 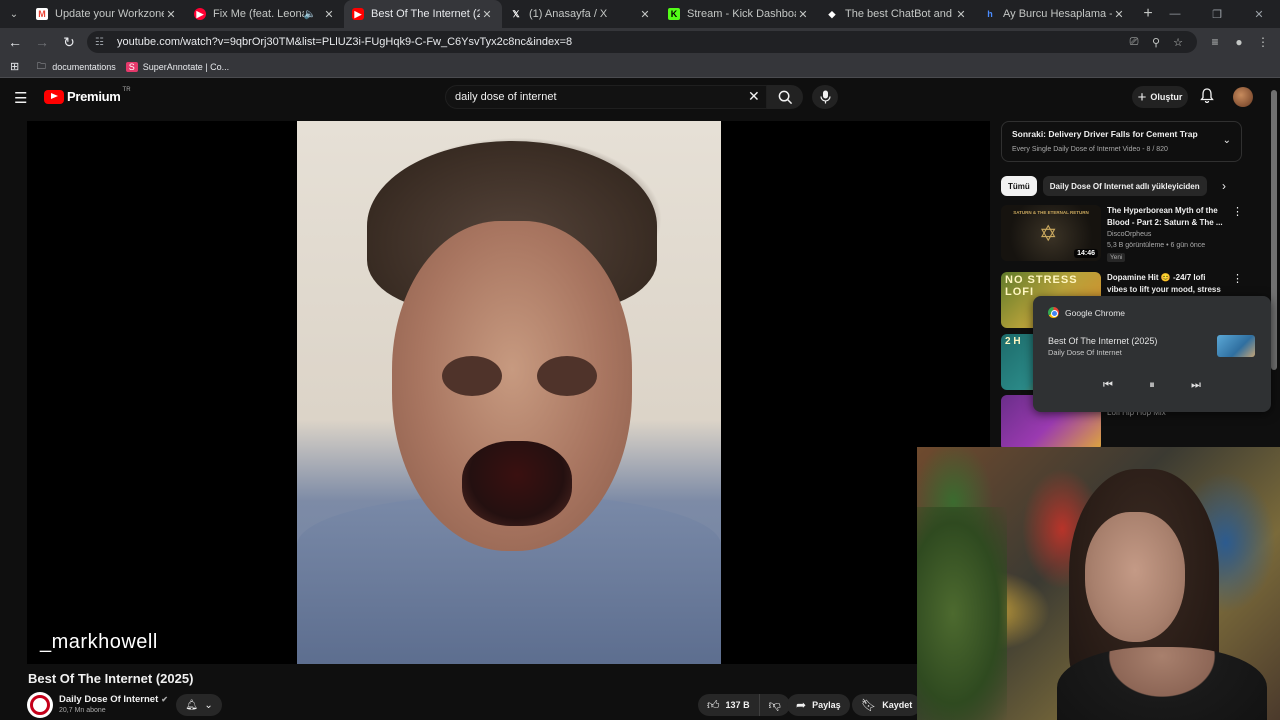 I want to click on restore-icon: ❐, so click(x=1217, y=14).